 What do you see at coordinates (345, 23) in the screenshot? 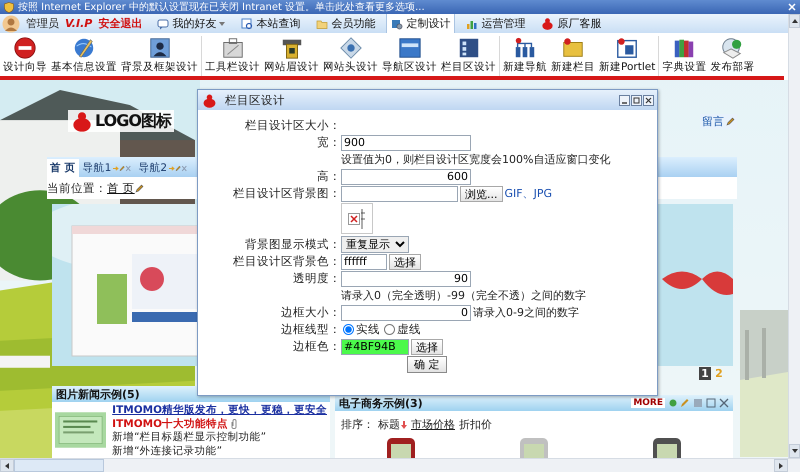
I see `menu-tab: 会员功能` at bounding box center [345, 23].